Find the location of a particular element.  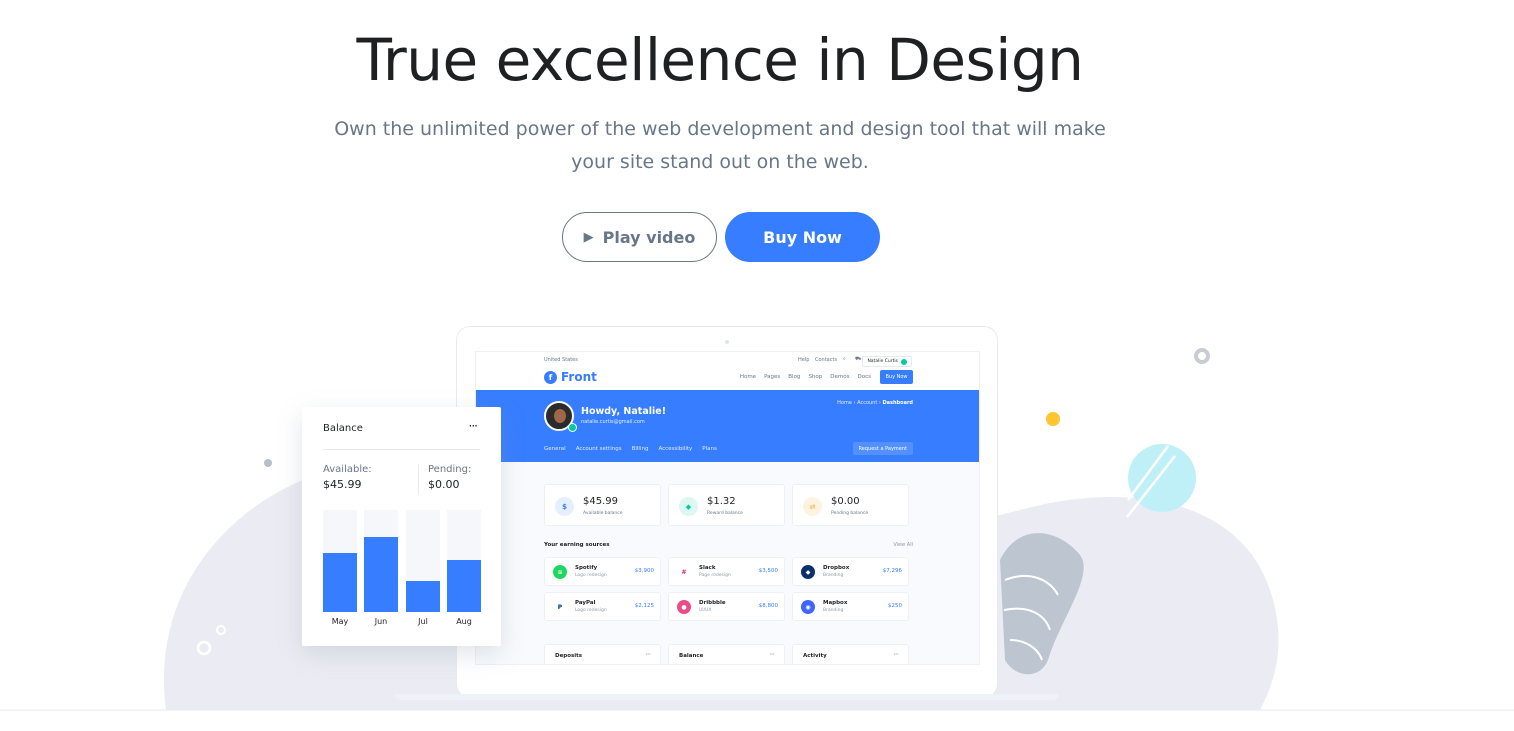

divider is located at coordinates (401, 449).